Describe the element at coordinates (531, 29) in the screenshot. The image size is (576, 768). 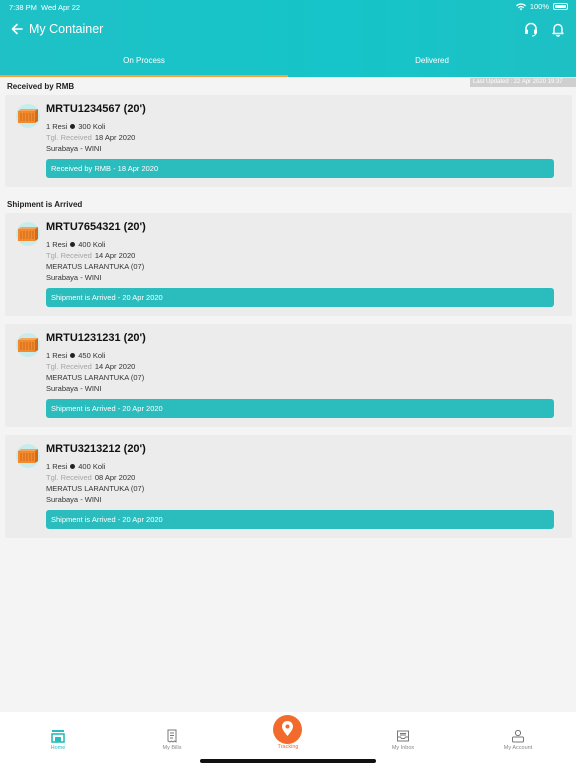
I see `headset-icon` at that location.